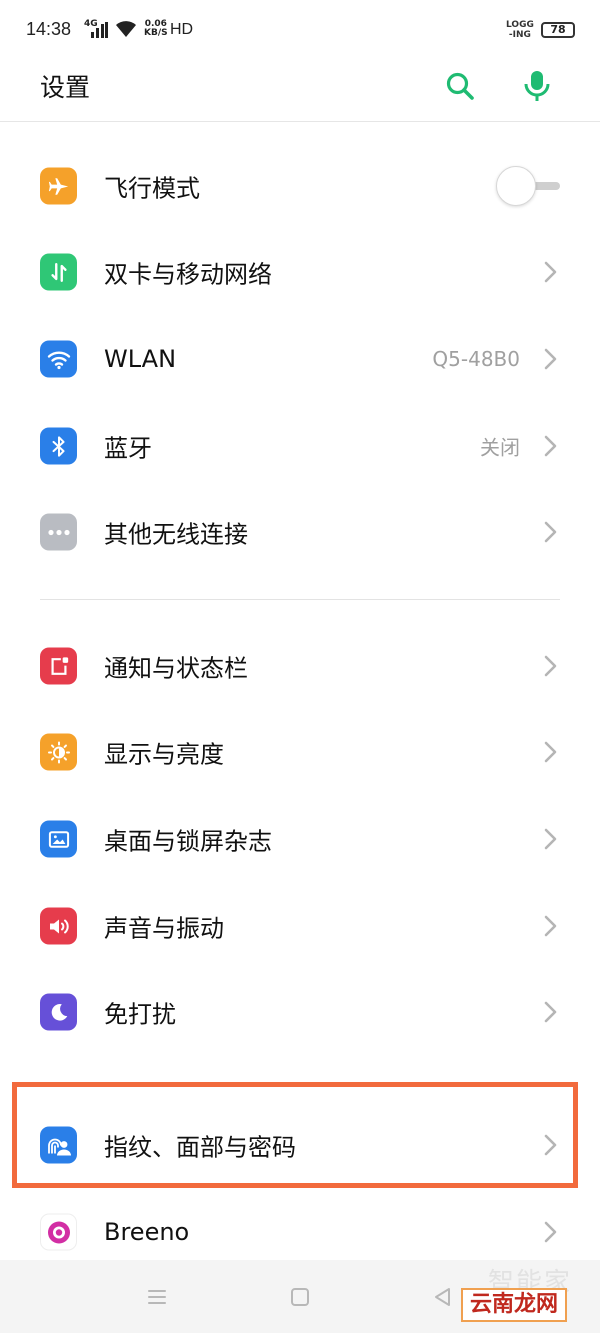  What do you see at coordinates (476, 359) in the screenshot?
I see `wlan-network-name: Q5-48B0` at bounding box center [476, 359].